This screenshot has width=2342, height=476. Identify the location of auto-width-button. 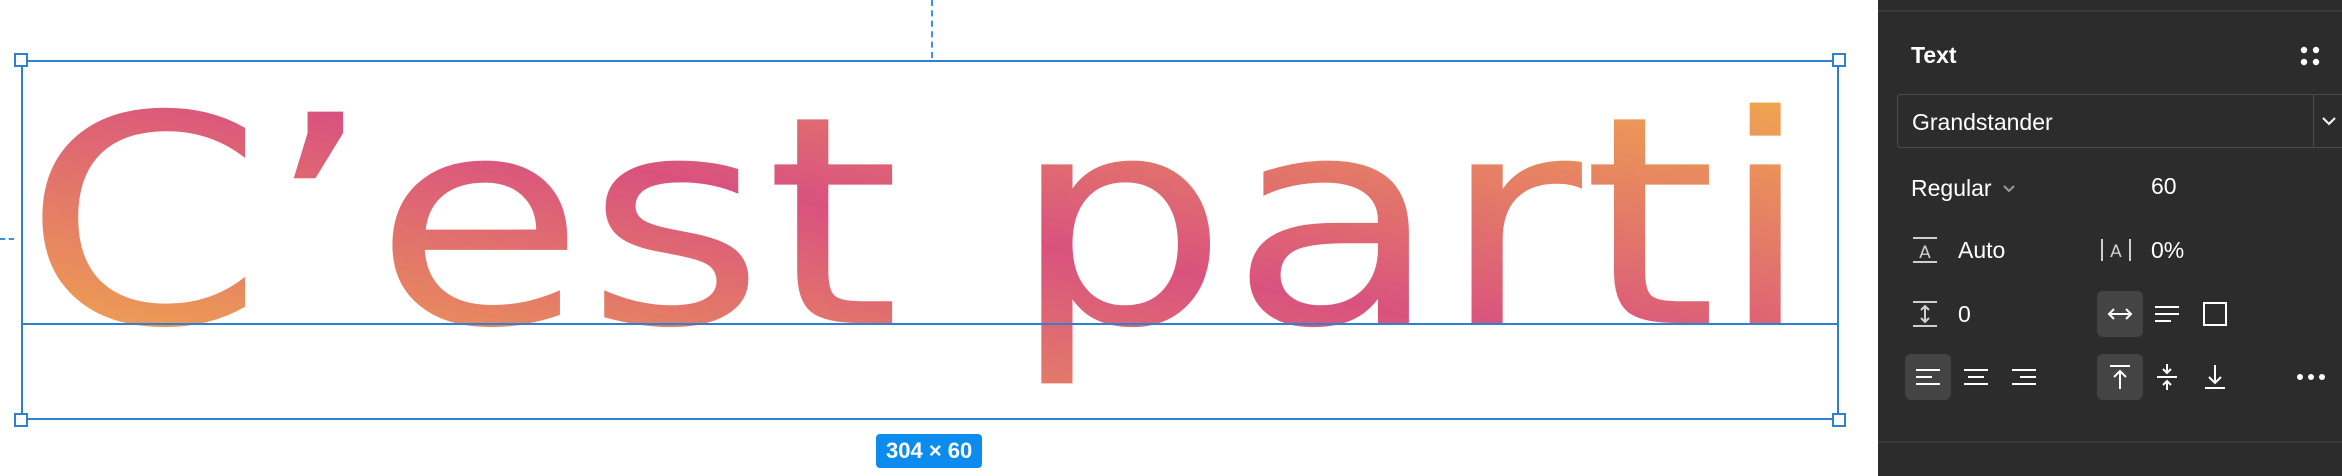
(2120, 314).